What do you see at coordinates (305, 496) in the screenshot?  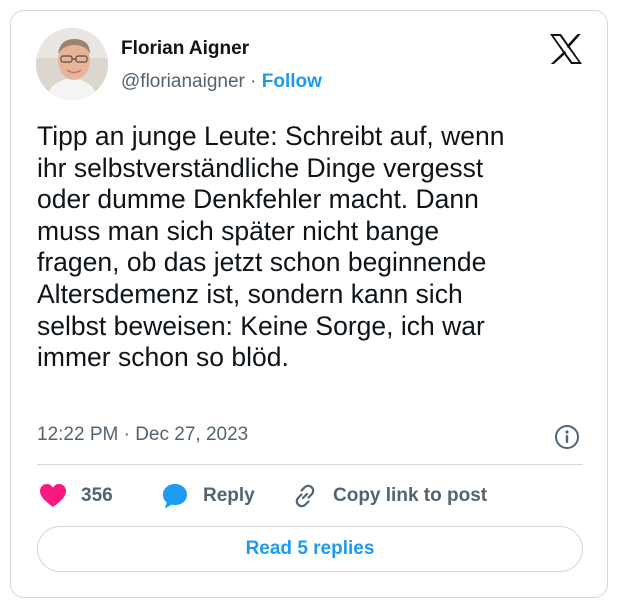 I see `link-icon` at bounding box center [305, 496].